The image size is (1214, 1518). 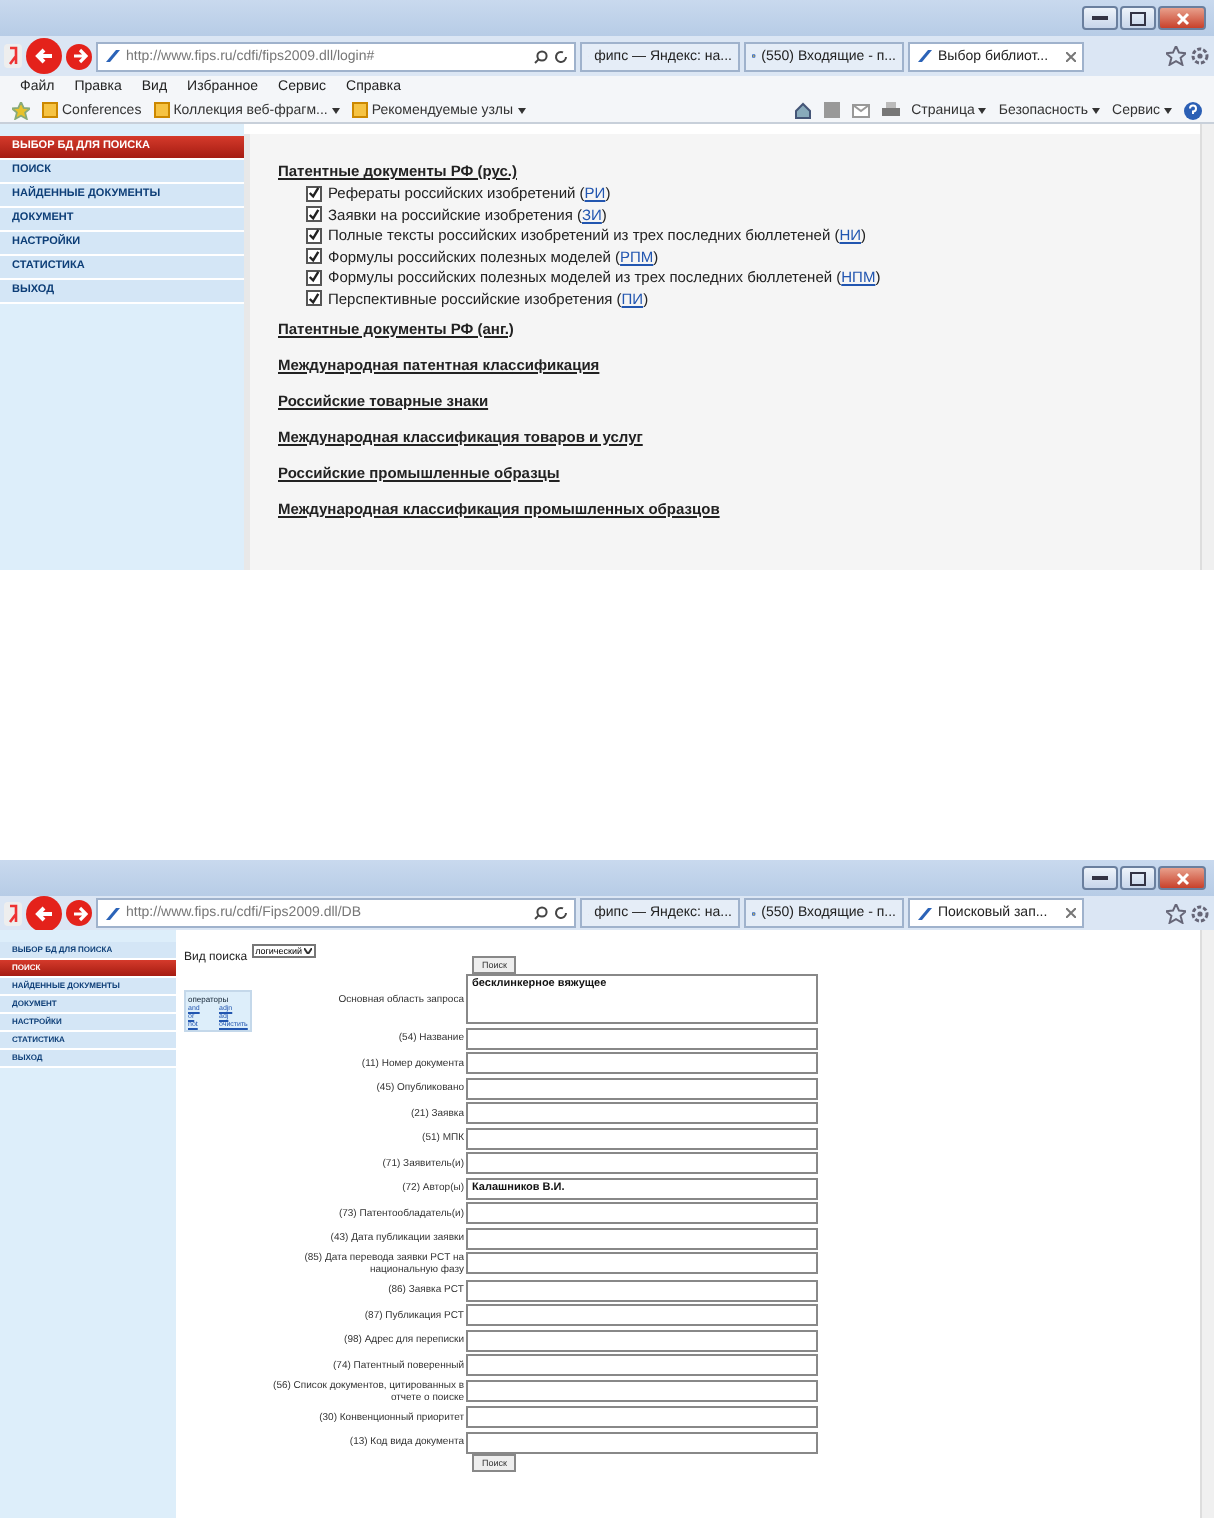 I want to click on chevron-down-icon, so click(x=308, y=951).